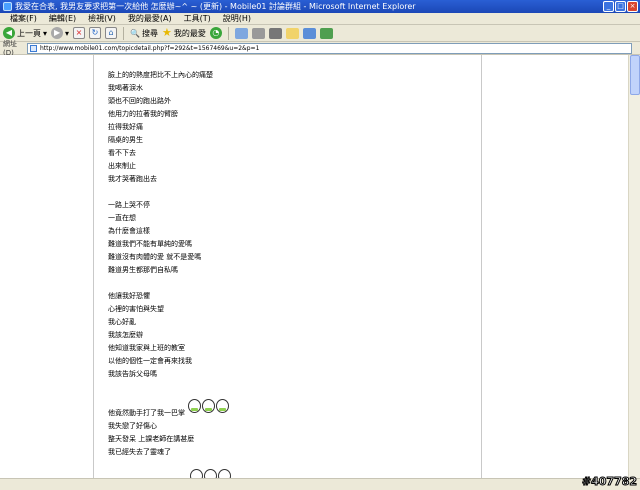 This screenshot has height=490, width=640. Describe the element at coordinates (29, 33) in the screenshot. I see `back-label: 上一頁` at that location.